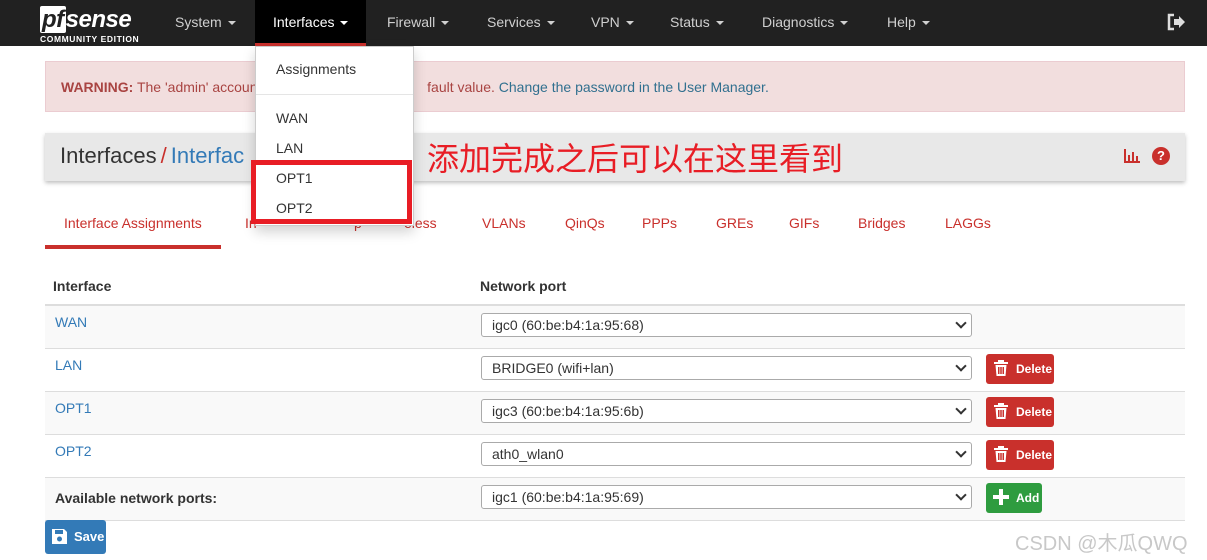 This screenshot has height=560, width=1207. Describe the element at coordinates (908, 23) in the screenshot. I see `nav-help: Help` at that location.